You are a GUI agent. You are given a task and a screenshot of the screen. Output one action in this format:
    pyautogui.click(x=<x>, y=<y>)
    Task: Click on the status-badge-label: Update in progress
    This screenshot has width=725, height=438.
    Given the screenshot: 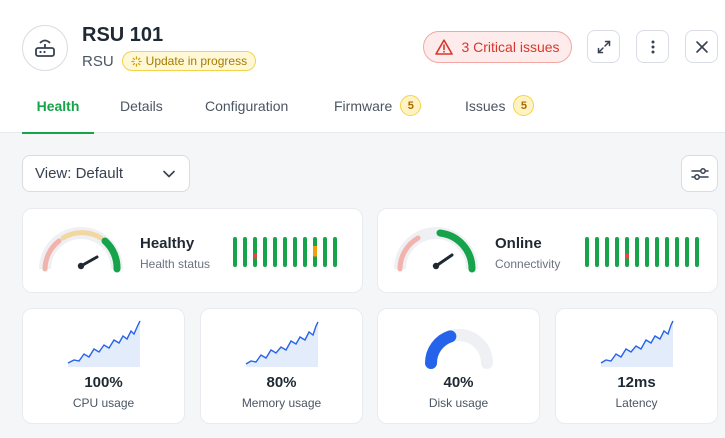 What is the action you would take?
    pyautogui.click(x=196, y=61)
    